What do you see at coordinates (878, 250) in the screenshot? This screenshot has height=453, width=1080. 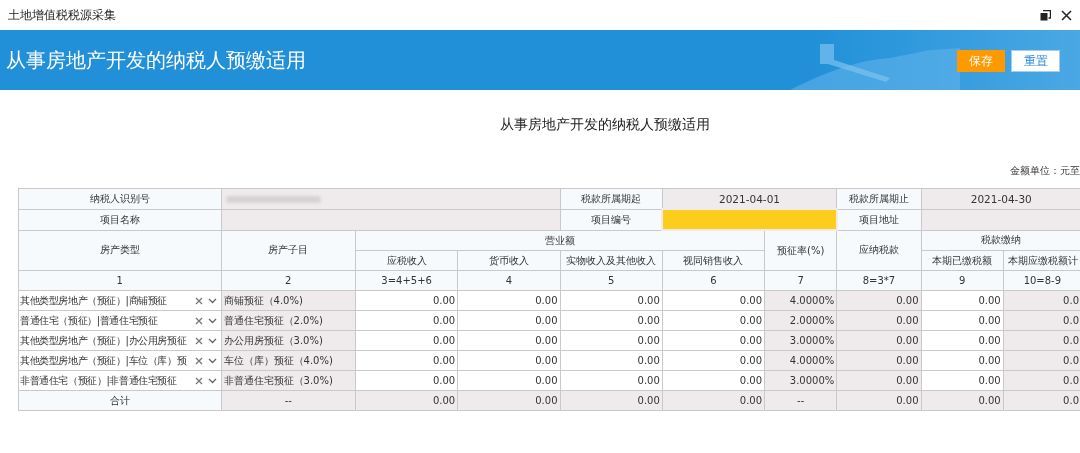 I see `column-header: 应纳税款` at bounding box center [878, 250].